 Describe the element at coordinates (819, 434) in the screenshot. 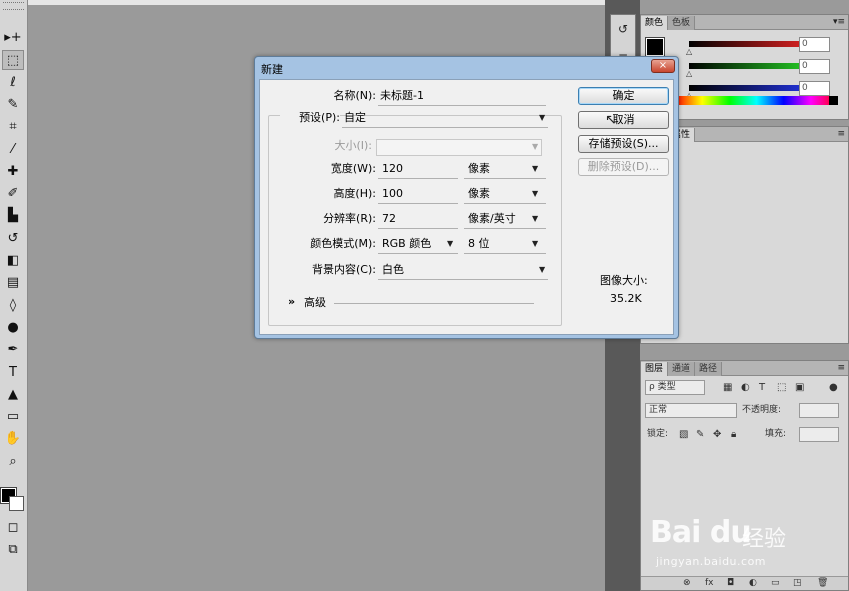

I see `fill-input` at that location.